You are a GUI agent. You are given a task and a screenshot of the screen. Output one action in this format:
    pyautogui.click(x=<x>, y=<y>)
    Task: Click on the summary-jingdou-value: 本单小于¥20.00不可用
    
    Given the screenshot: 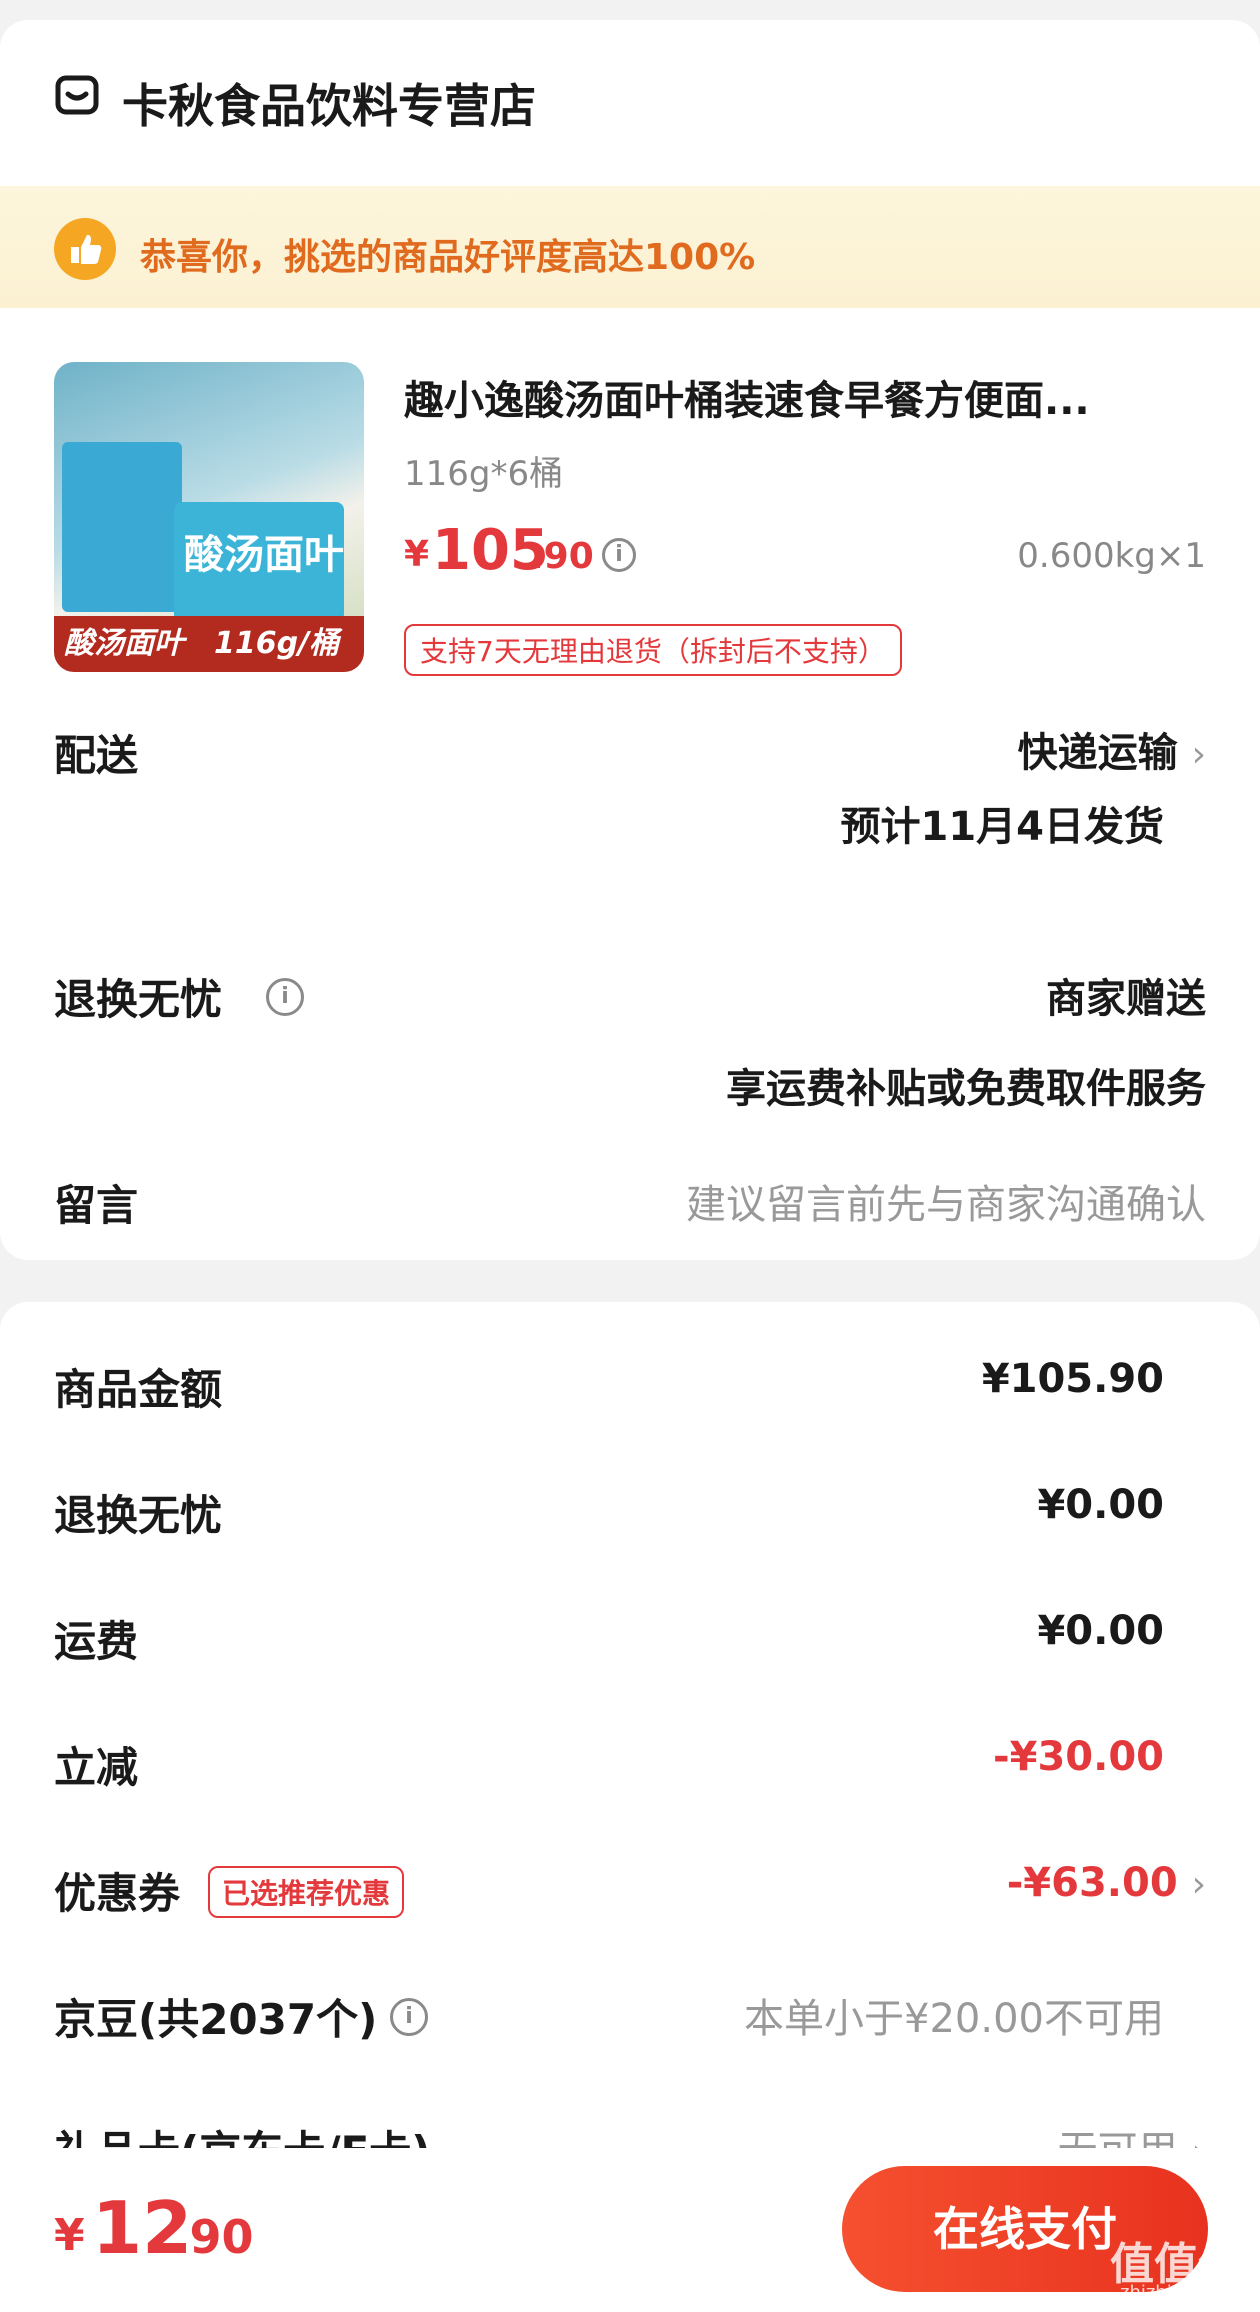 What is the action you would take?
    pyautogui.click(x=954, y=2019)
    